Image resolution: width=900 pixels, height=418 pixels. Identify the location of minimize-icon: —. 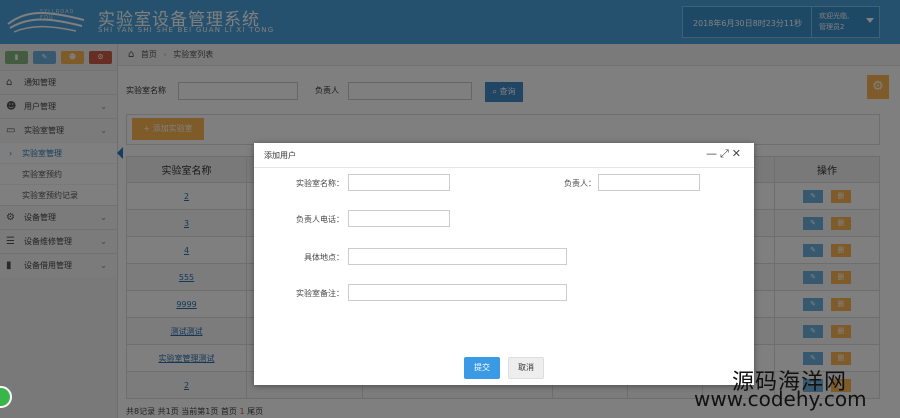
(713, 153).